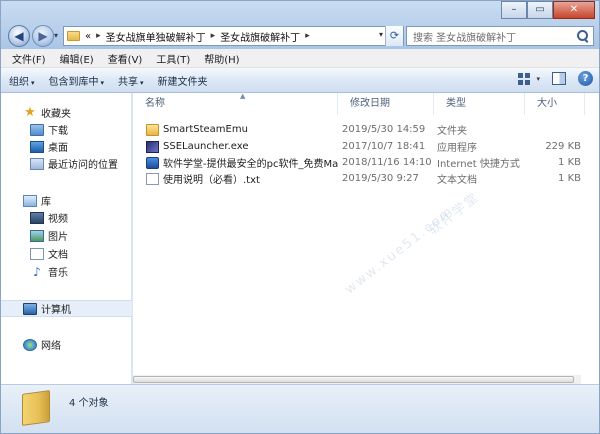 The image size is (600, 434). Describe the element at coordinates (125, 58) in the screenshot. I see `menu-view: 查看(V)` at that location.